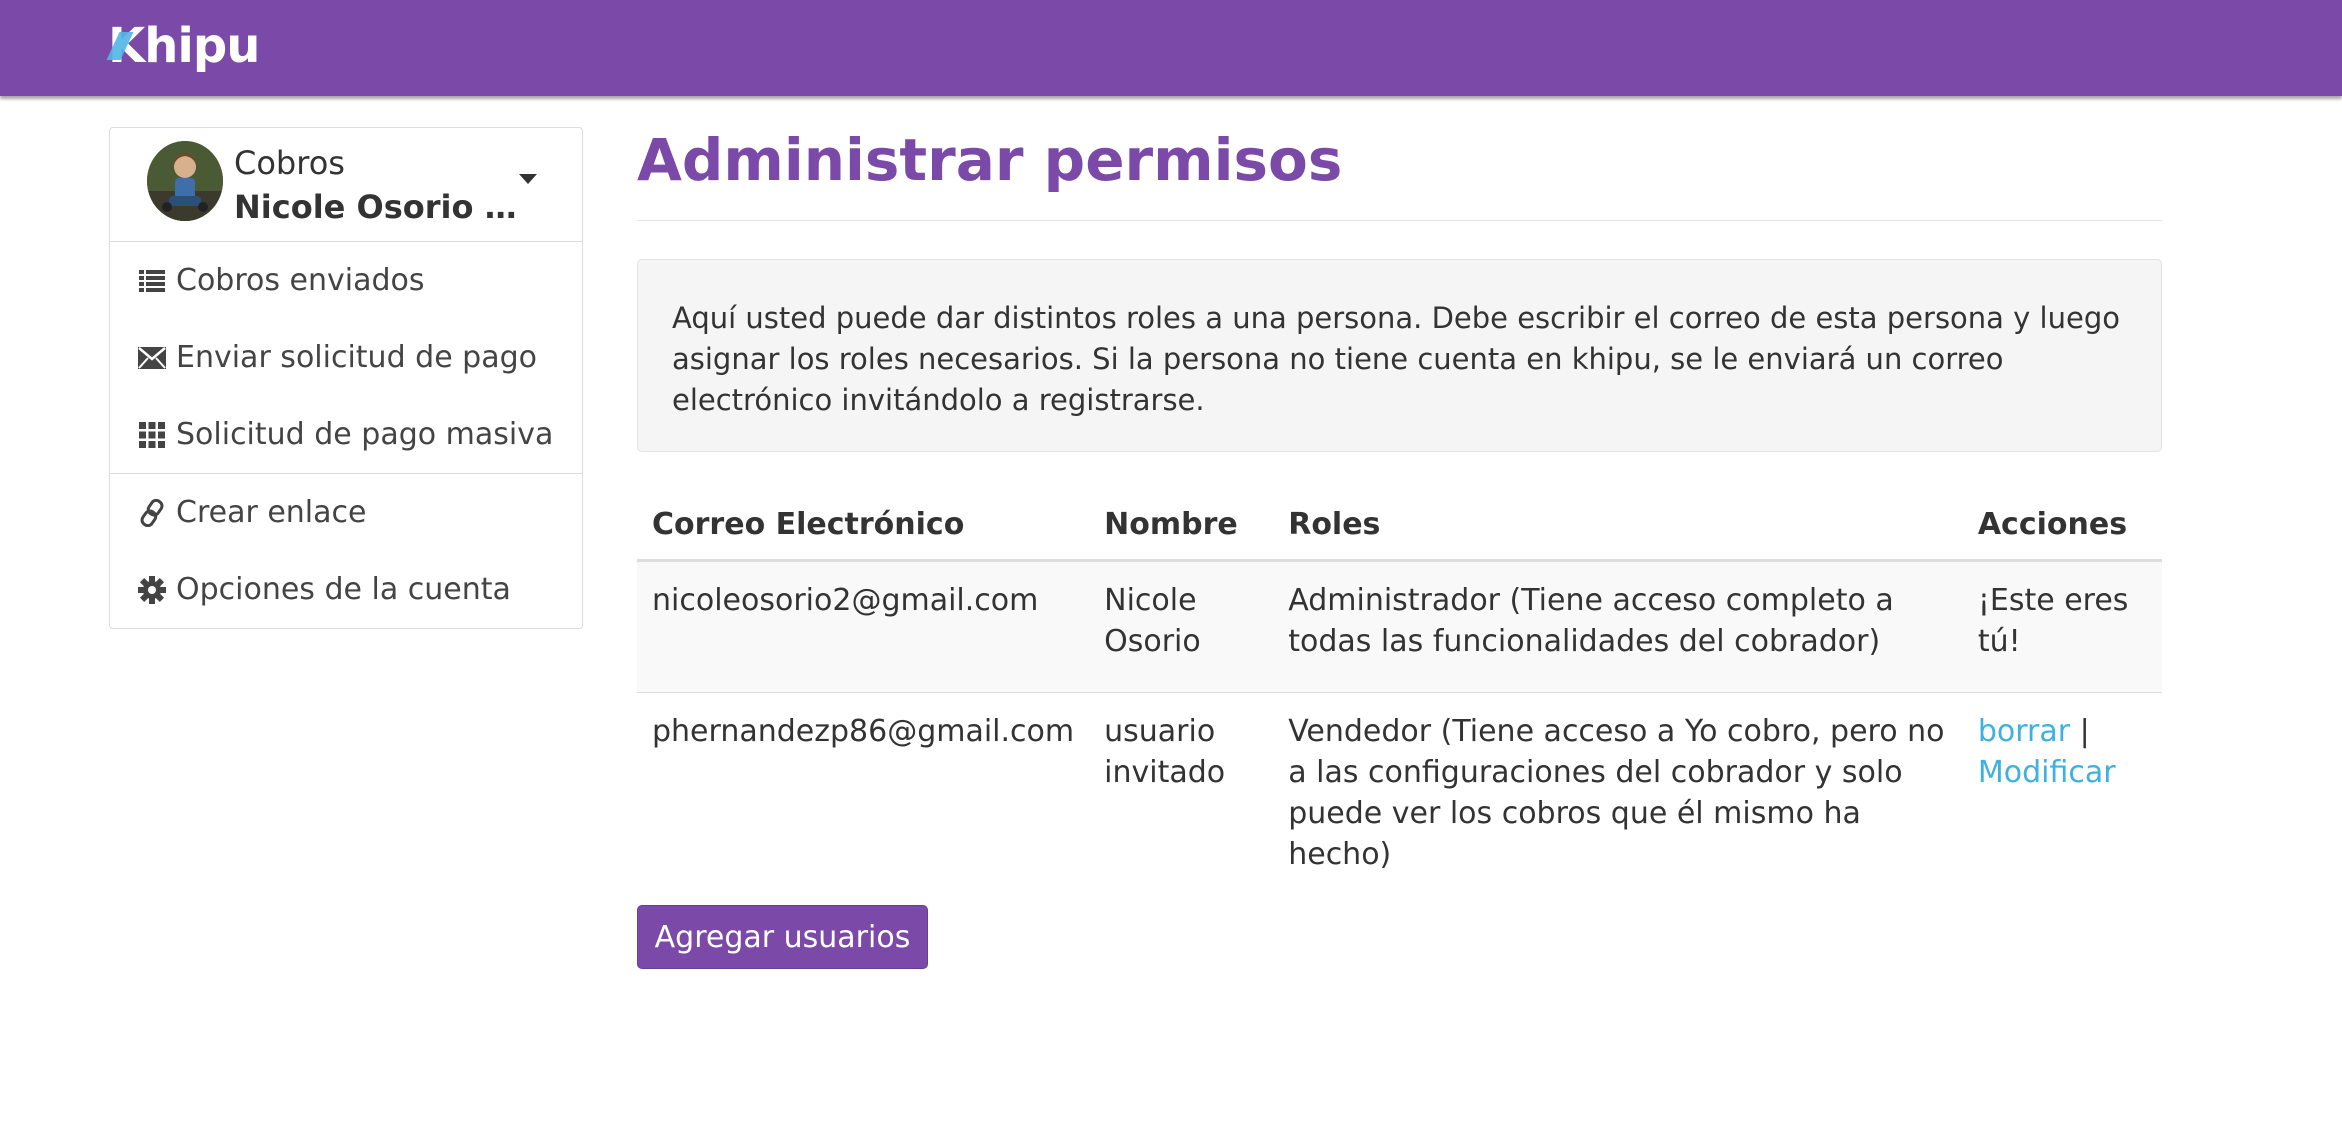 The height and width of the screenshot is (1122, 2342). I want to click on envelope-icon, so click(152, 358).